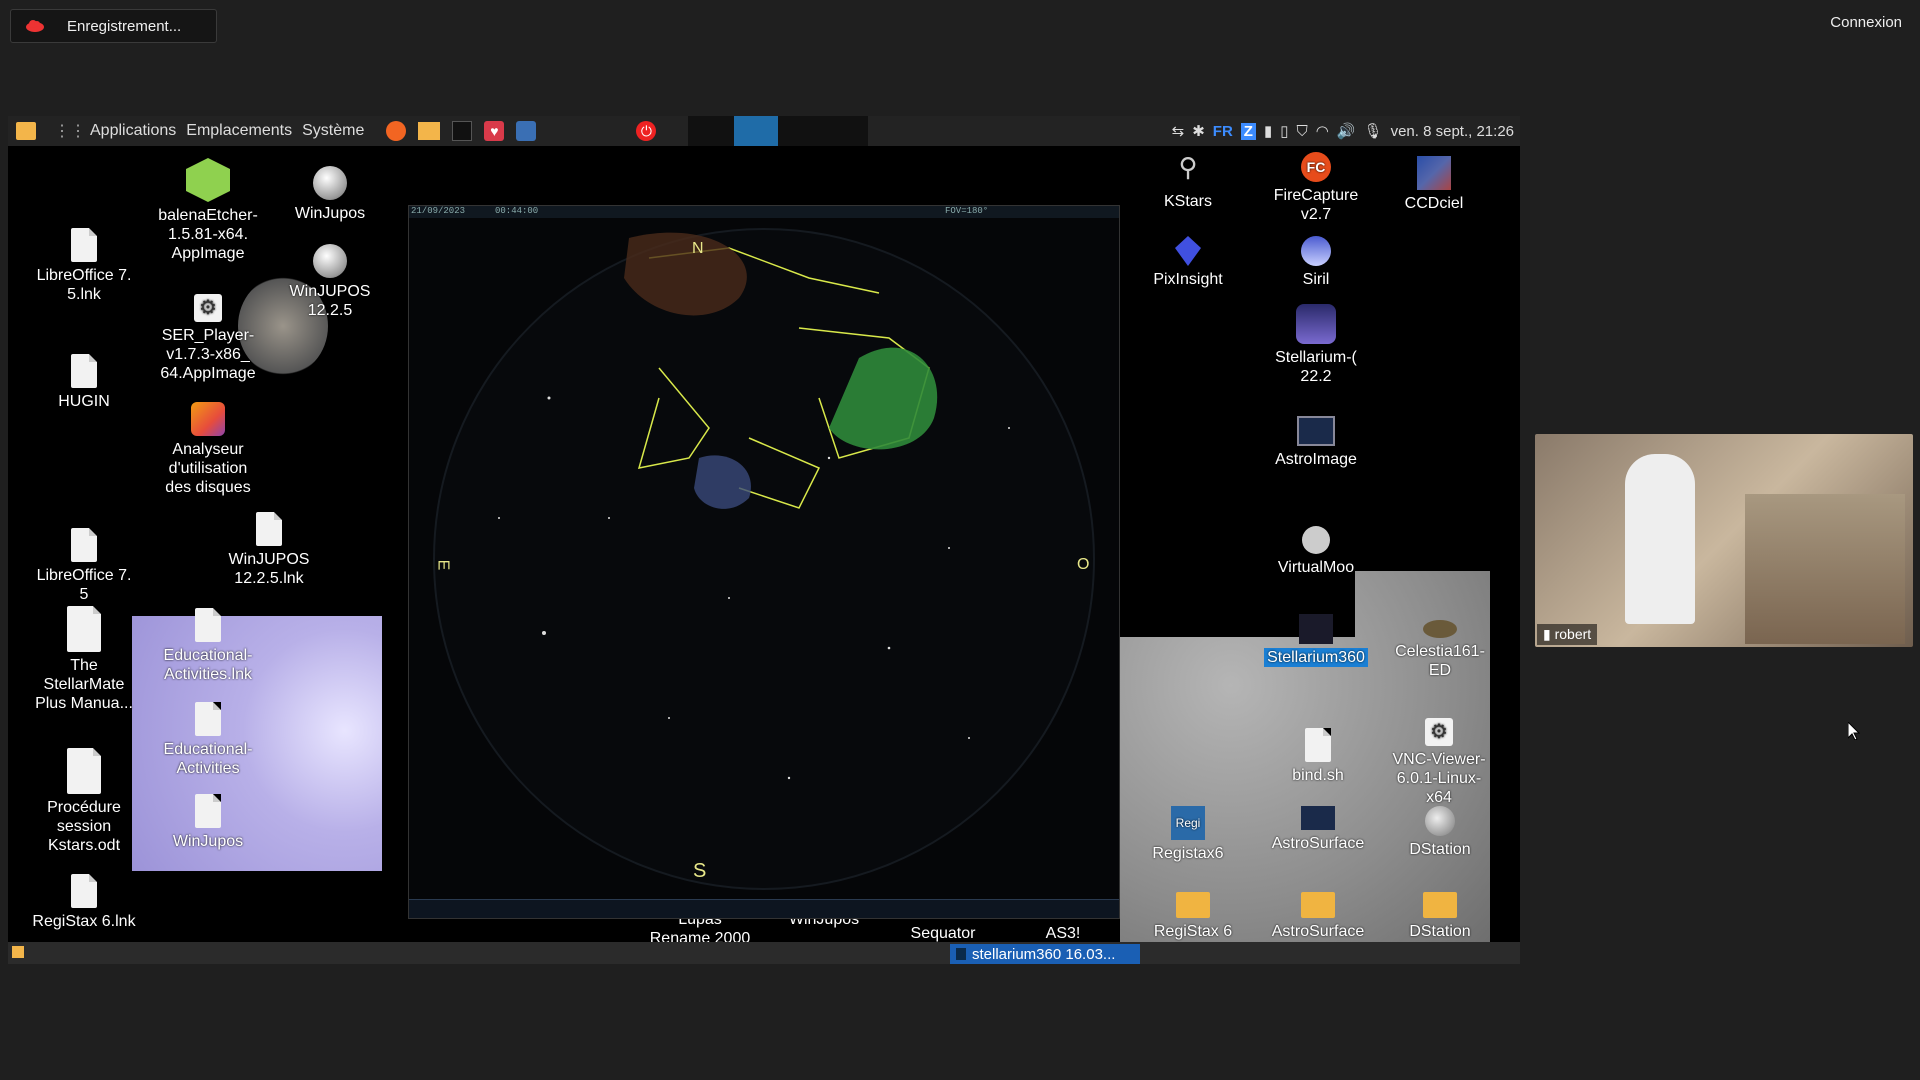 Image resolution: width=1920 pixels, height=1080 pixels. Describe the element at coordinates (1316, 540) in the screenshot. I see `moon-icon` at that location.